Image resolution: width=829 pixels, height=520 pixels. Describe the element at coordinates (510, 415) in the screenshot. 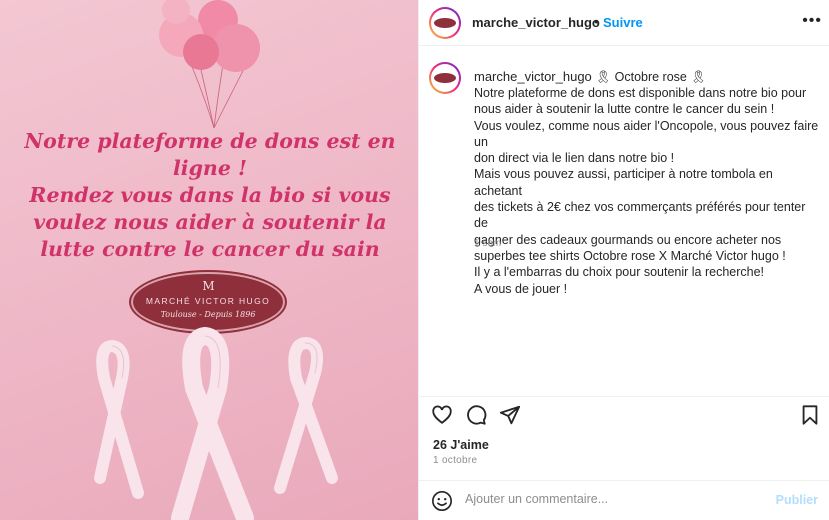

I see `share-icon` at that location.